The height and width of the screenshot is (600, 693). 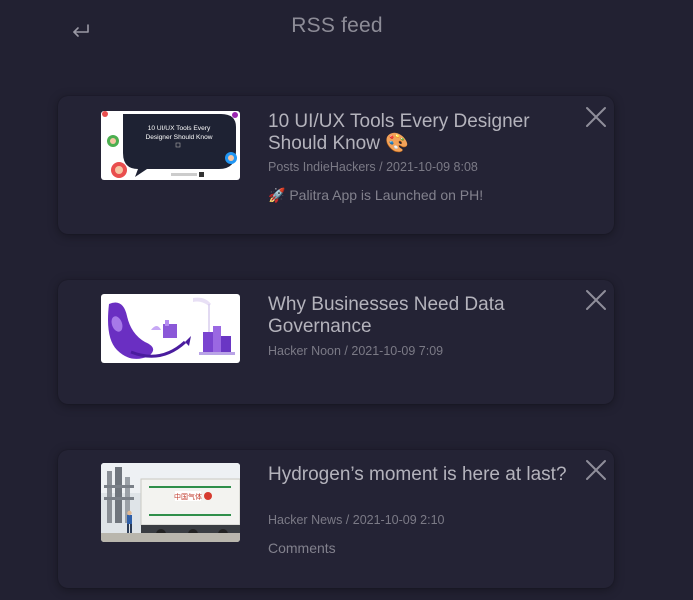 What do you see at coordinates (170, 328) in the screenshot?
I see `feed-item-thumbnail` at bounding box center [170, 328].